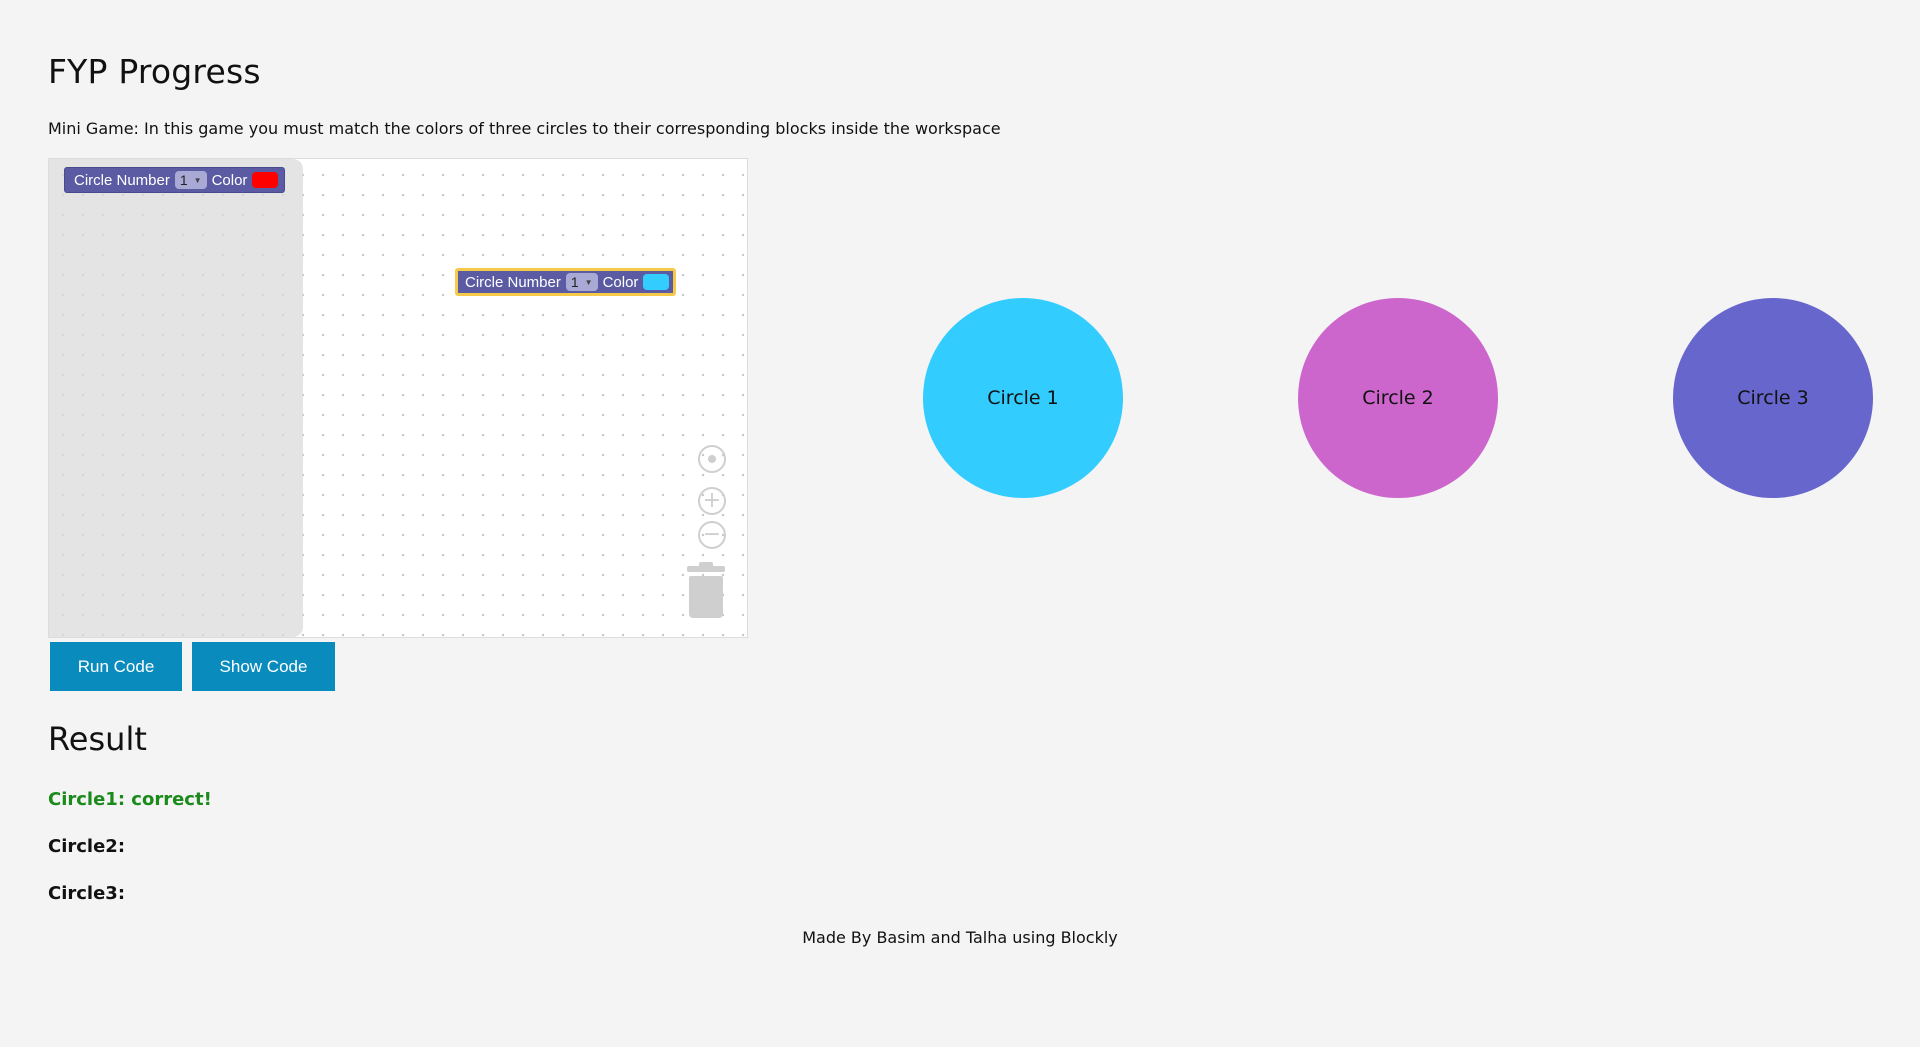 The image size is (1920, 1047). What do you see at coordinates (87, 846) in the screenshot?
I see `circle2-result: Circle2:` at bounding box center [87, 846].